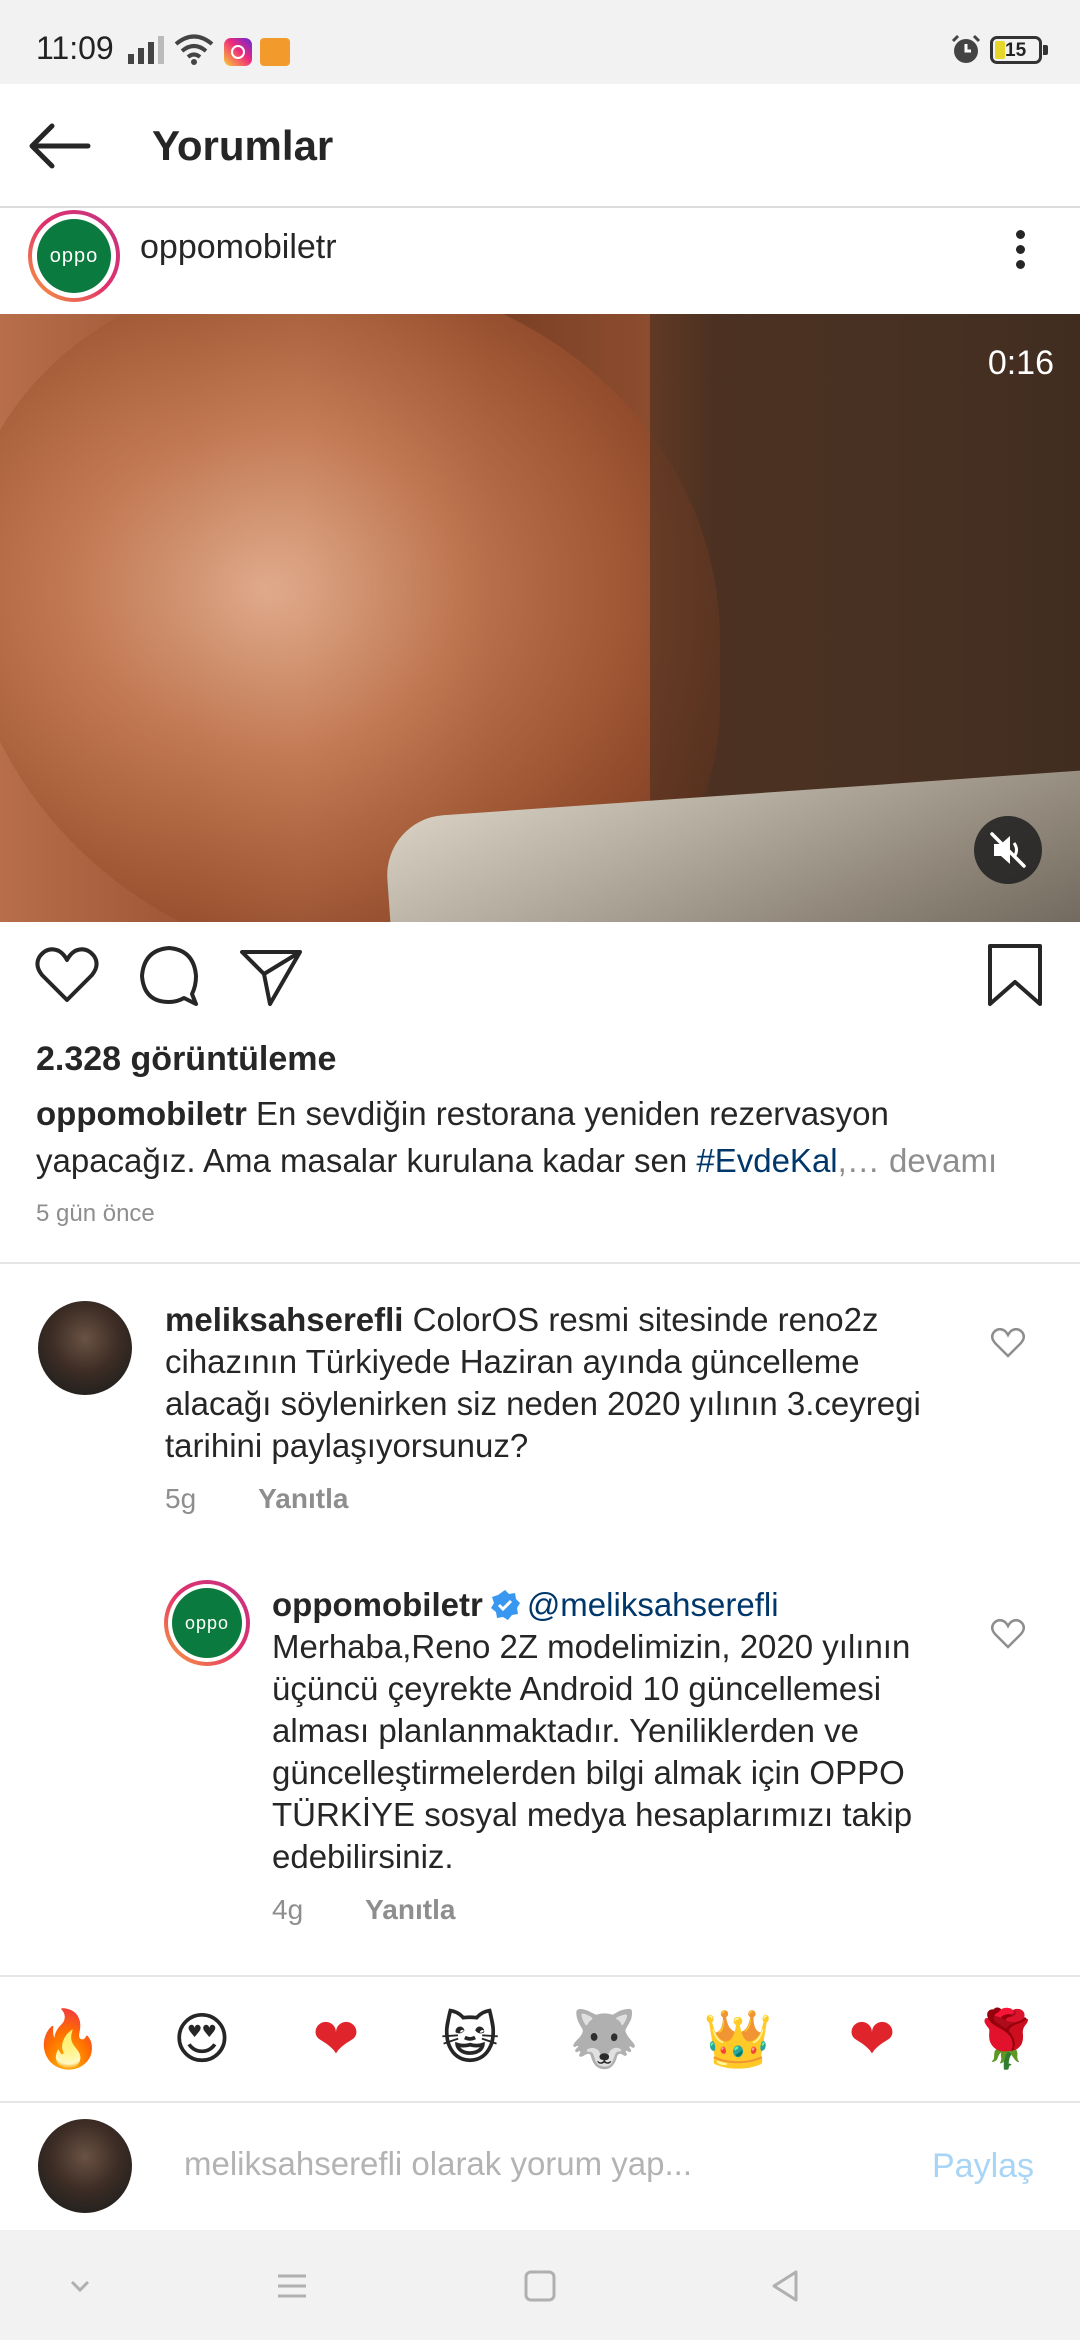 The height and width of the screenshot is (2340, 1080). What do you see at coordinates (738, 2040) in the screenshot?
I see `emoji-crown: 👑` at bounding box center [738, 2040].